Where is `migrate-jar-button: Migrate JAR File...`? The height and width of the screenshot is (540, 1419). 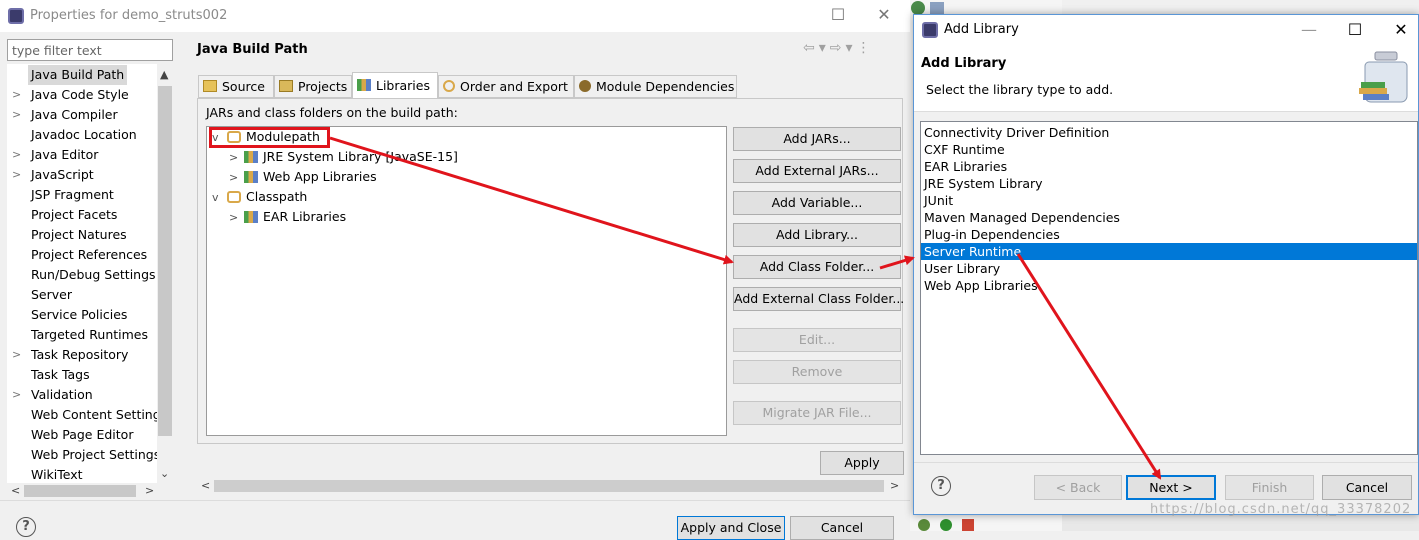
migrate-jar-button: Migrate JAR File... is located at coordinates (817, 413).